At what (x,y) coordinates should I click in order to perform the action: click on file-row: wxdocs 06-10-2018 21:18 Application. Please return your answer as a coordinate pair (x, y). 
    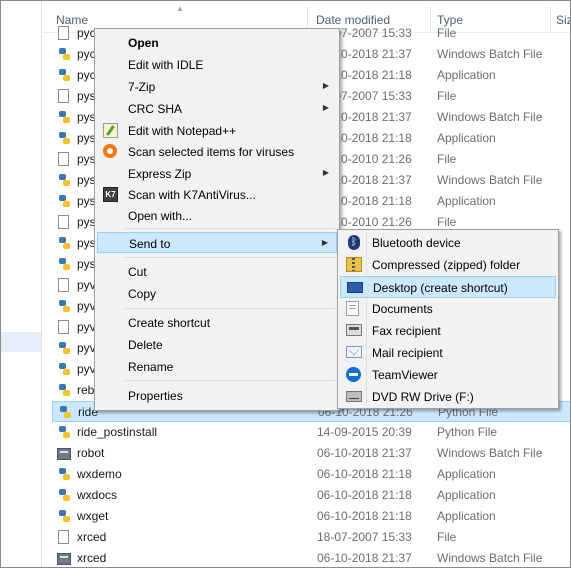
    Looking at the image, I should click on (311, 495).